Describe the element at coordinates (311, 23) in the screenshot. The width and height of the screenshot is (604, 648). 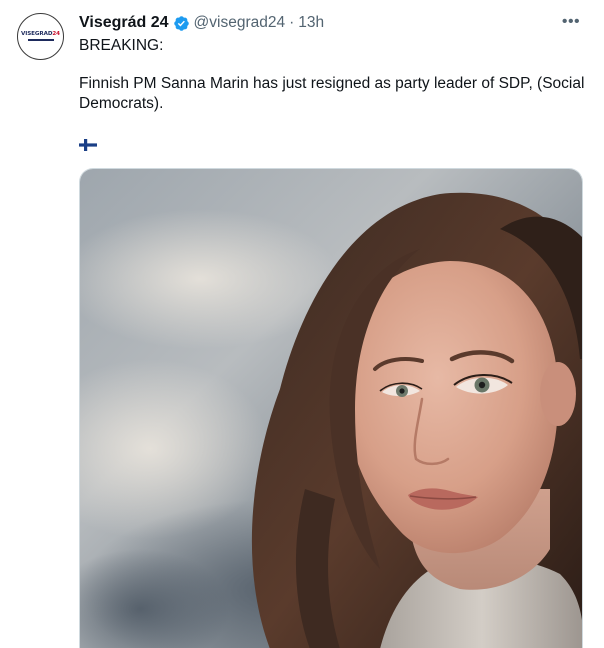
I see `timestamp: 13h` at that location.